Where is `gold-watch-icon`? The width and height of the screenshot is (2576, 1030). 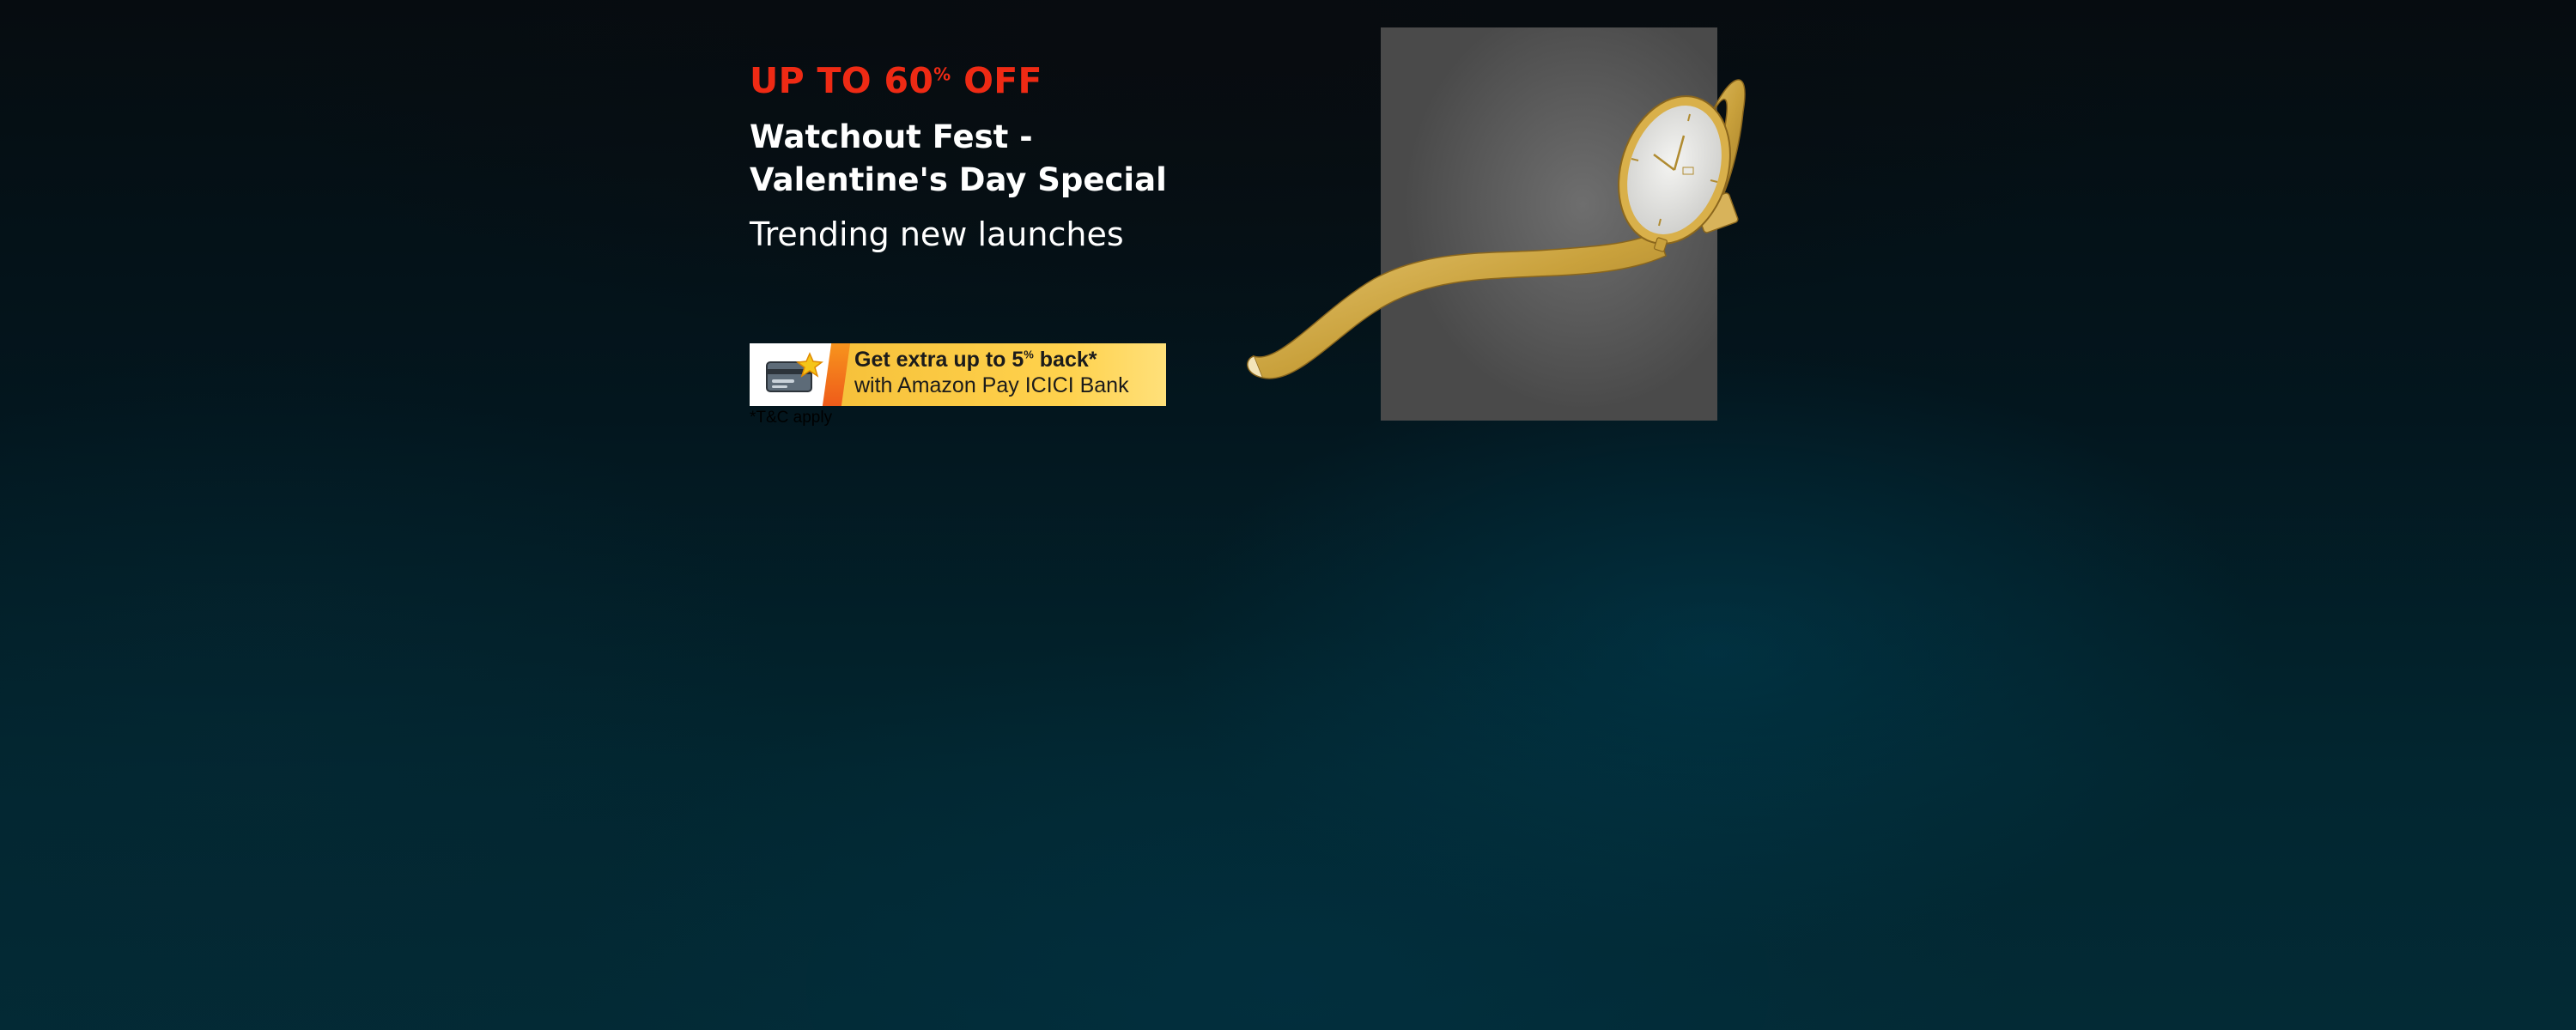 gold-watch-icon is located at coordinates (1496, 229).